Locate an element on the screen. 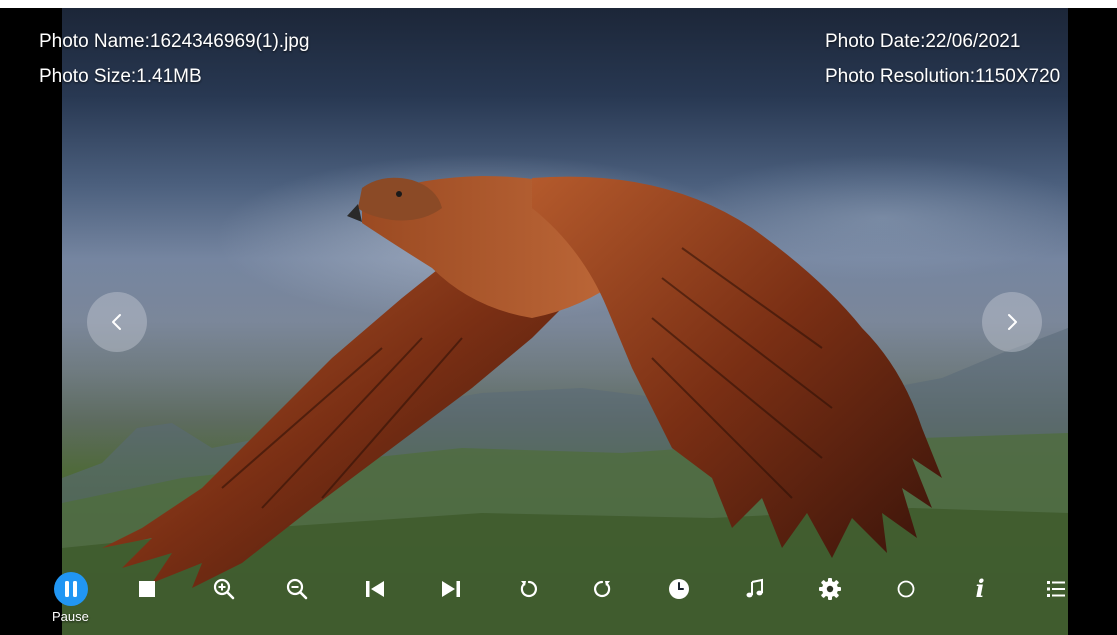 This screenshot has height=635, width=1117. chevron-right-icon is located at coordinates (1012, 322).